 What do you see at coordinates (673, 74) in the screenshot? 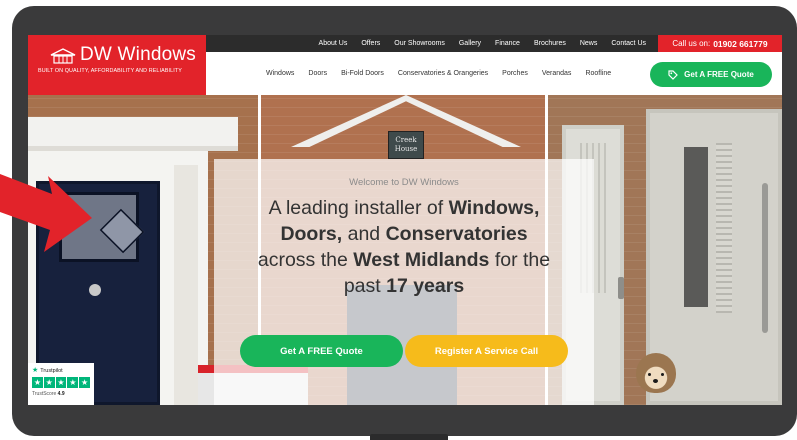
I see `tag-icon` at bounding box center [673, 74].